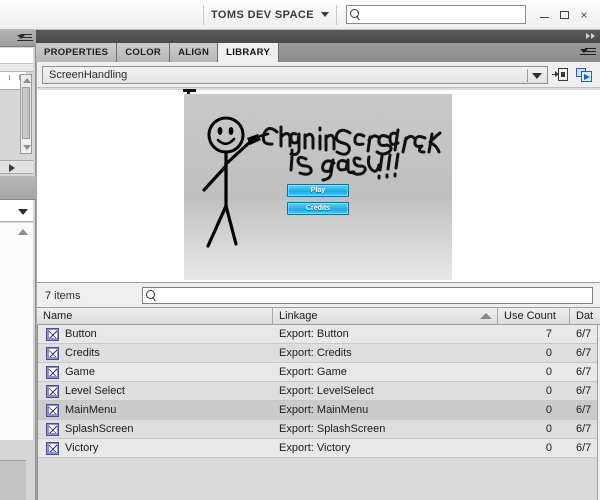  I want to click on column-header-label: Dat, so click(585, 316).